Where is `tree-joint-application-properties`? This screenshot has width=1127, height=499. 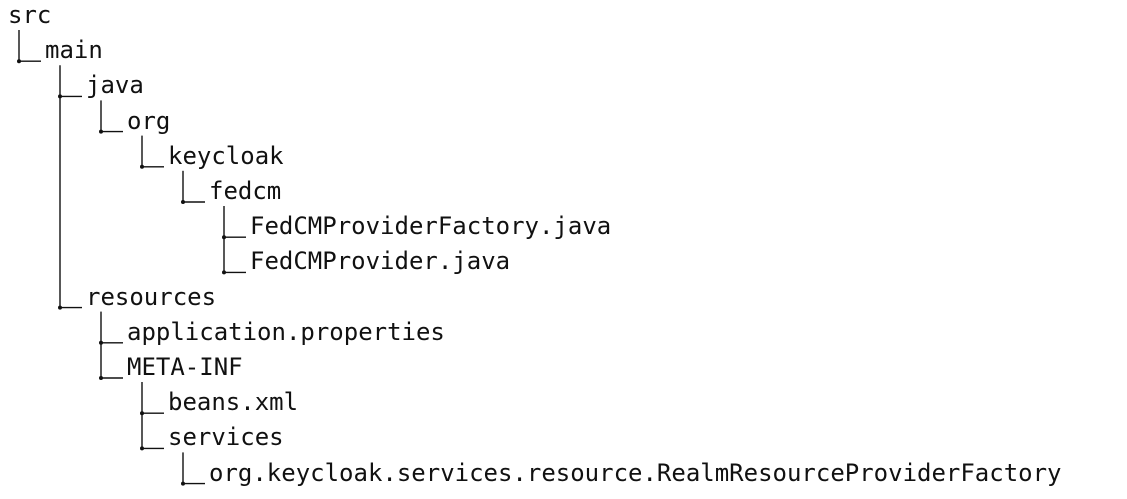 tree-joint-application-properties is located at coordinates (101, 342).